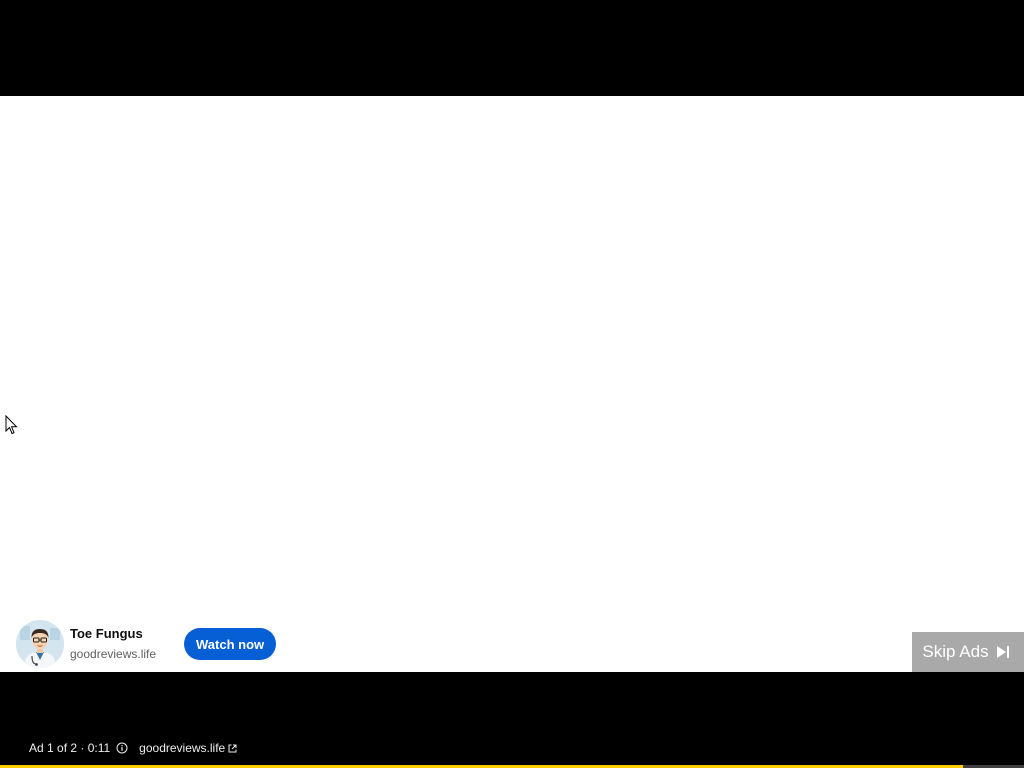 This screenshot has height=768, width=1024. I want to click on ad-card: Toe Fungus goodreviews.life Watch now, so click(147, 644).